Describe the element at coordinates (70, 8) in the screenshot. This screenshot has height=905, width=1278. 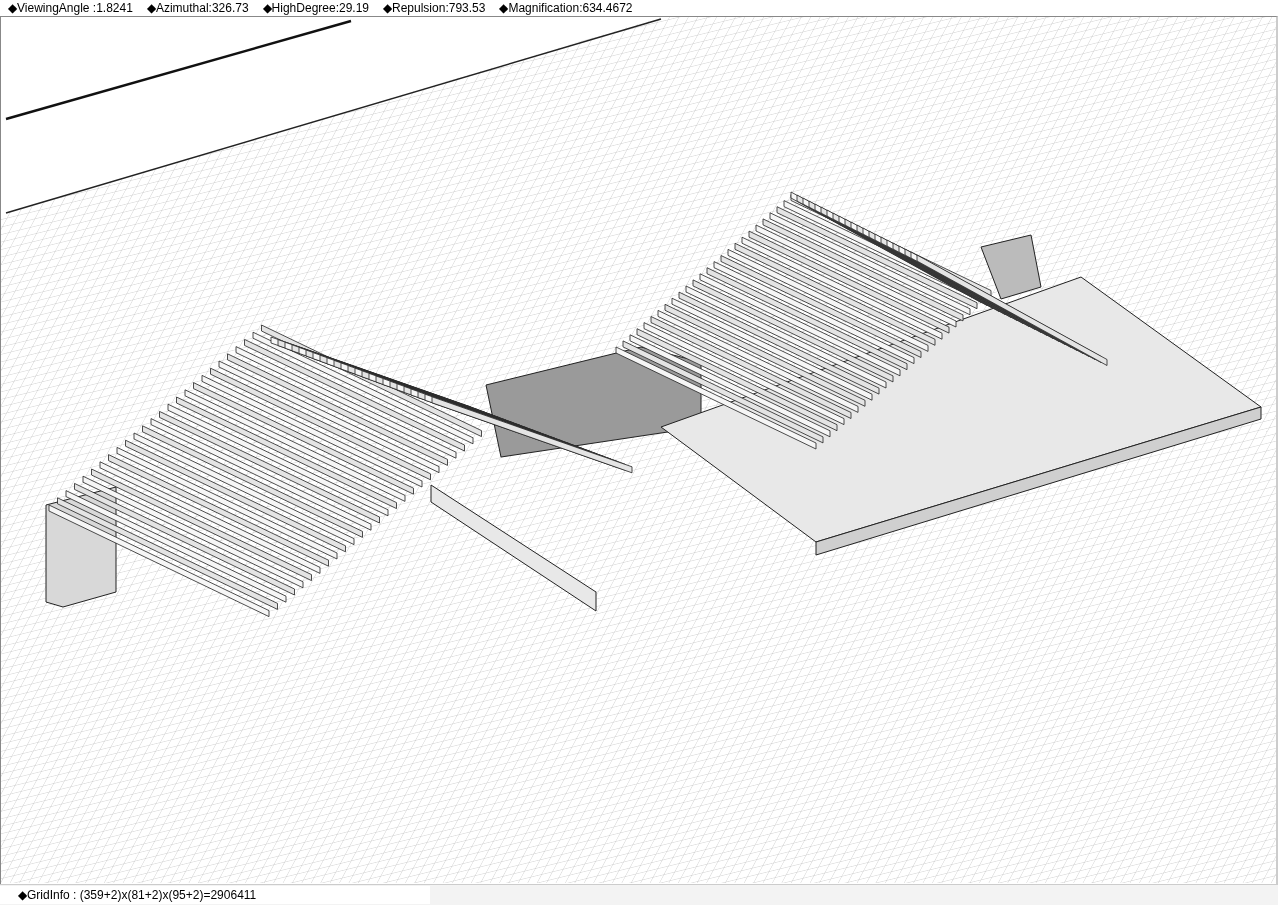
I see `readout-text: ◆ViewingAngle :1.8241` at that location.